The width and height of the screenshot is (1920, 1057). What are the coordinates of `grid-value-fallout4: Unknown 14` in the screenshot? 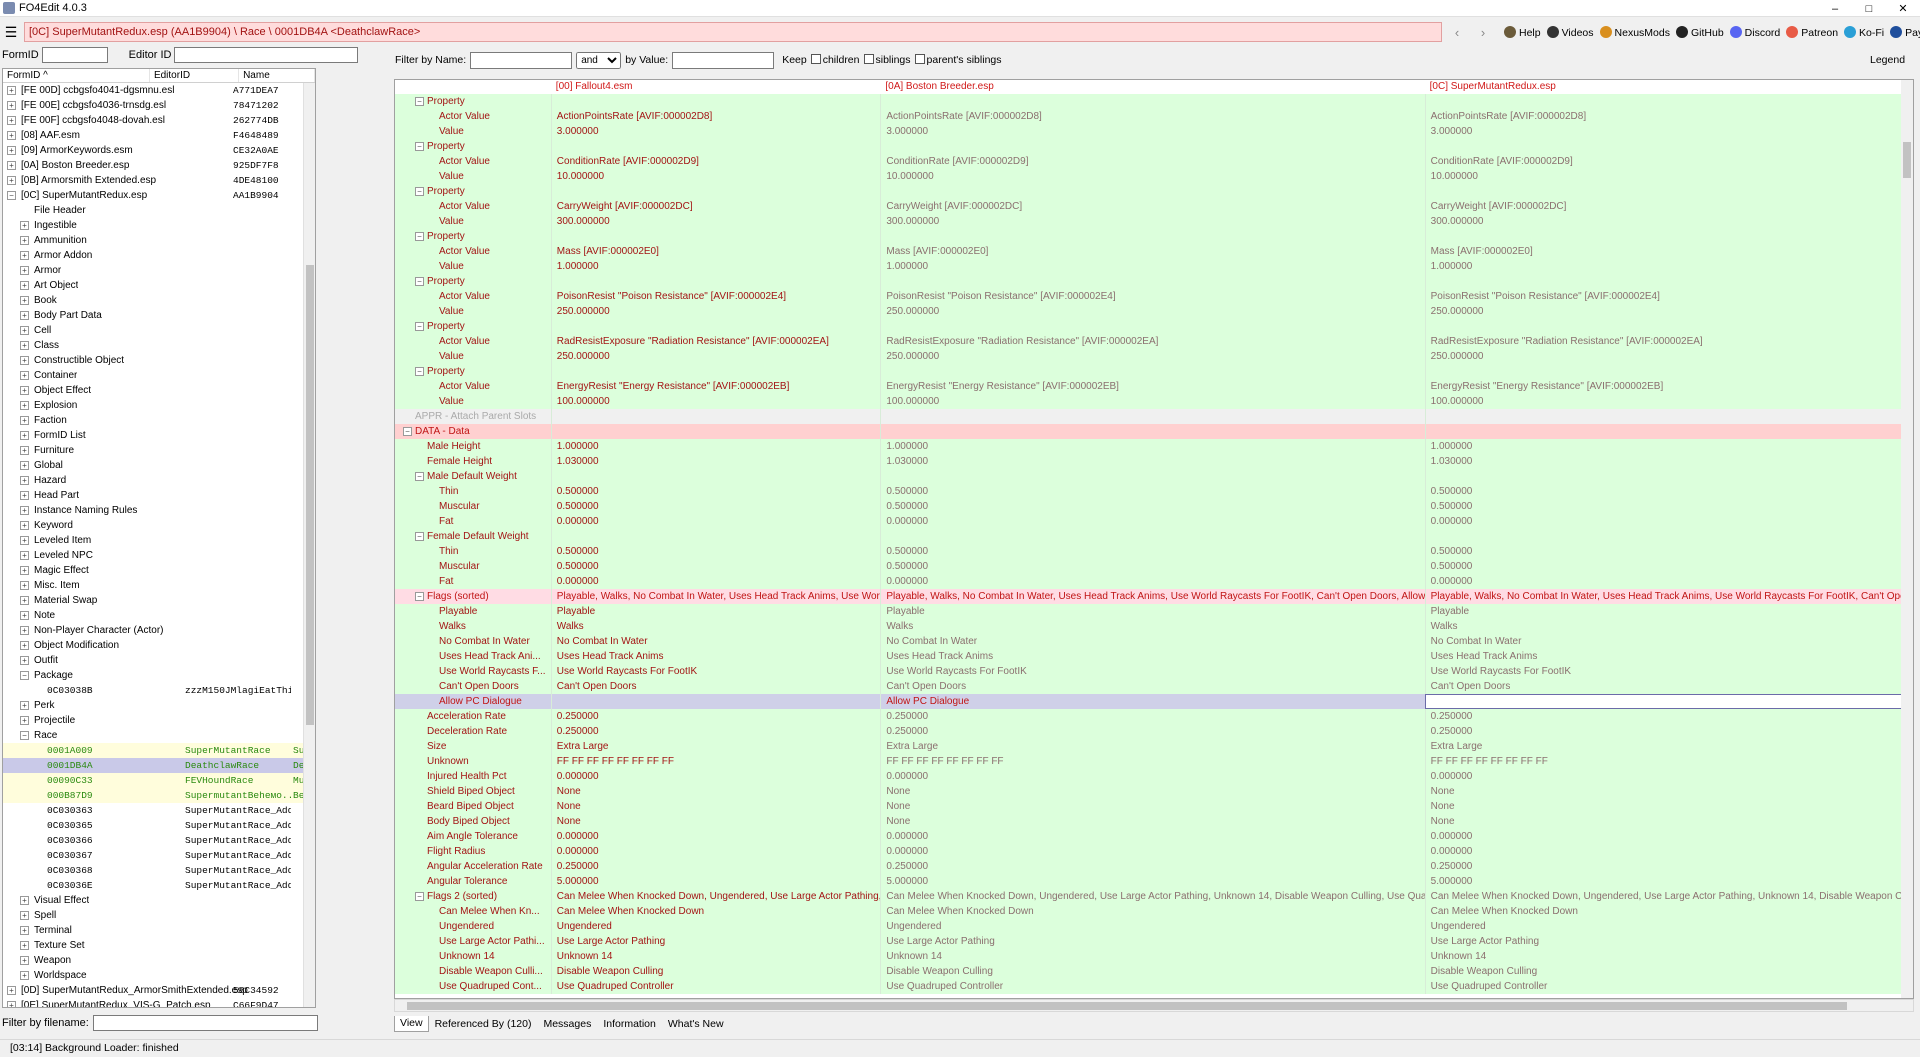 It's located at (715, 956).